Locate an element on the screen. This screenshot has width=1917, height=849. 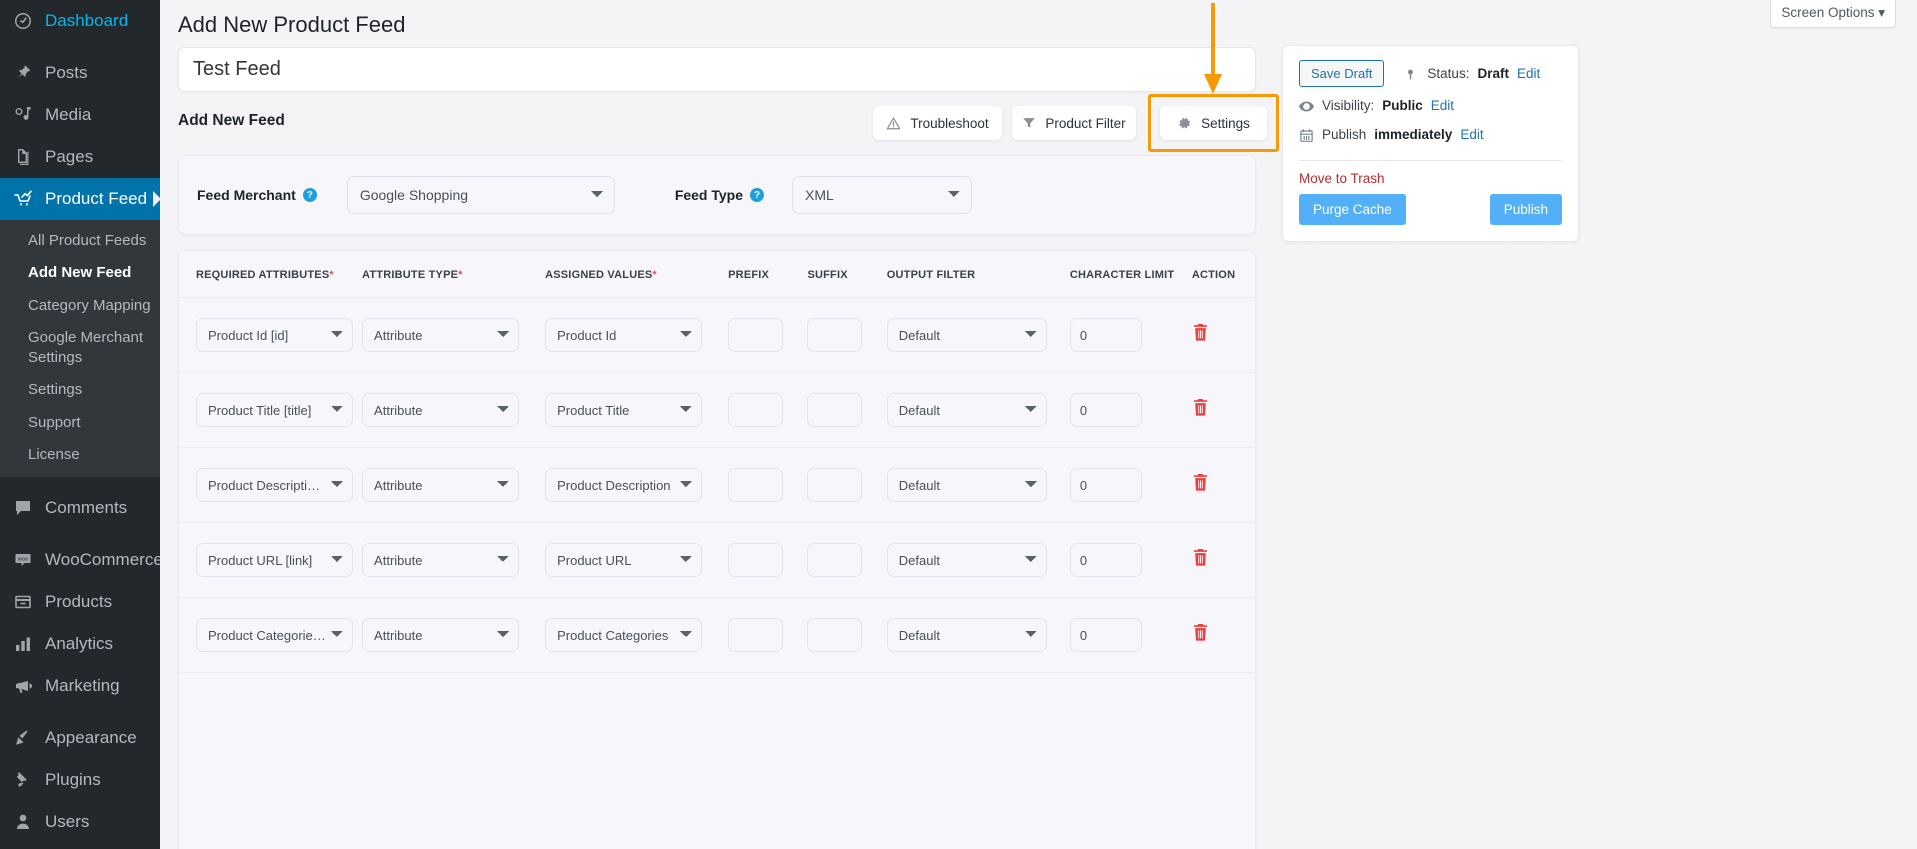
sidebar-item-posts: Posts is located at coordinates (80, 73).